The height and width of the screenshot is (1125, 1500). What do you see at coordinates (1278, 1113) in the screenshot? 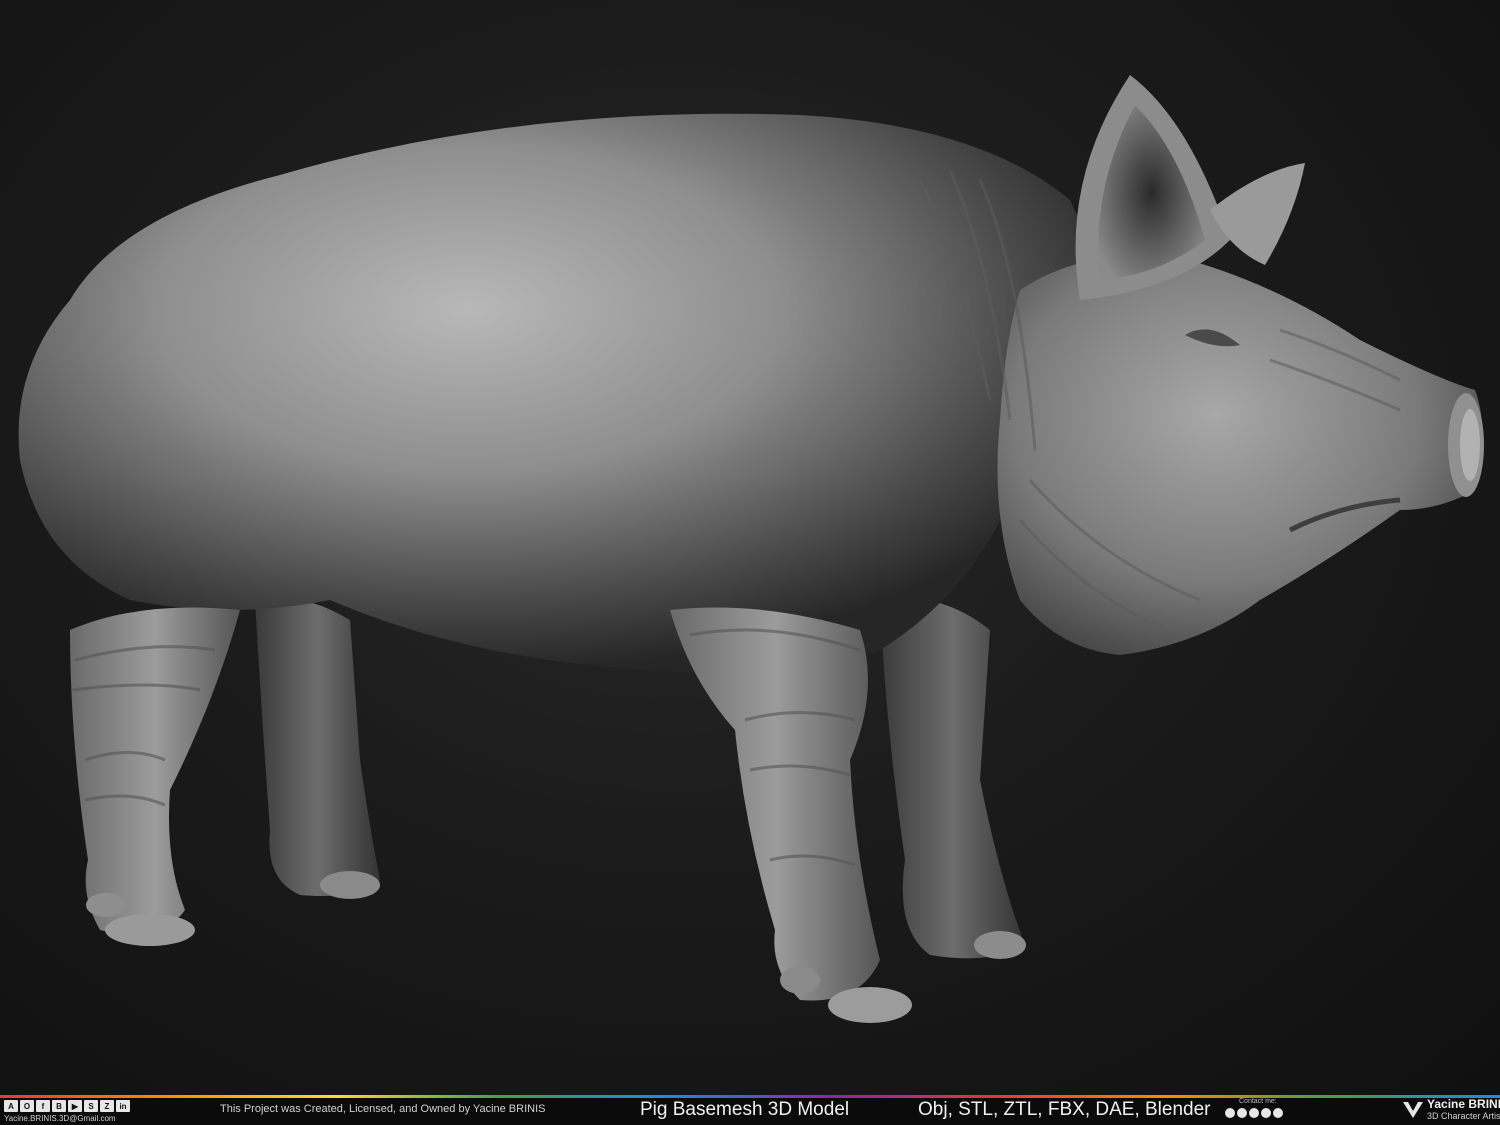
I see `email-icon` at bounding box center [1278, 1113].